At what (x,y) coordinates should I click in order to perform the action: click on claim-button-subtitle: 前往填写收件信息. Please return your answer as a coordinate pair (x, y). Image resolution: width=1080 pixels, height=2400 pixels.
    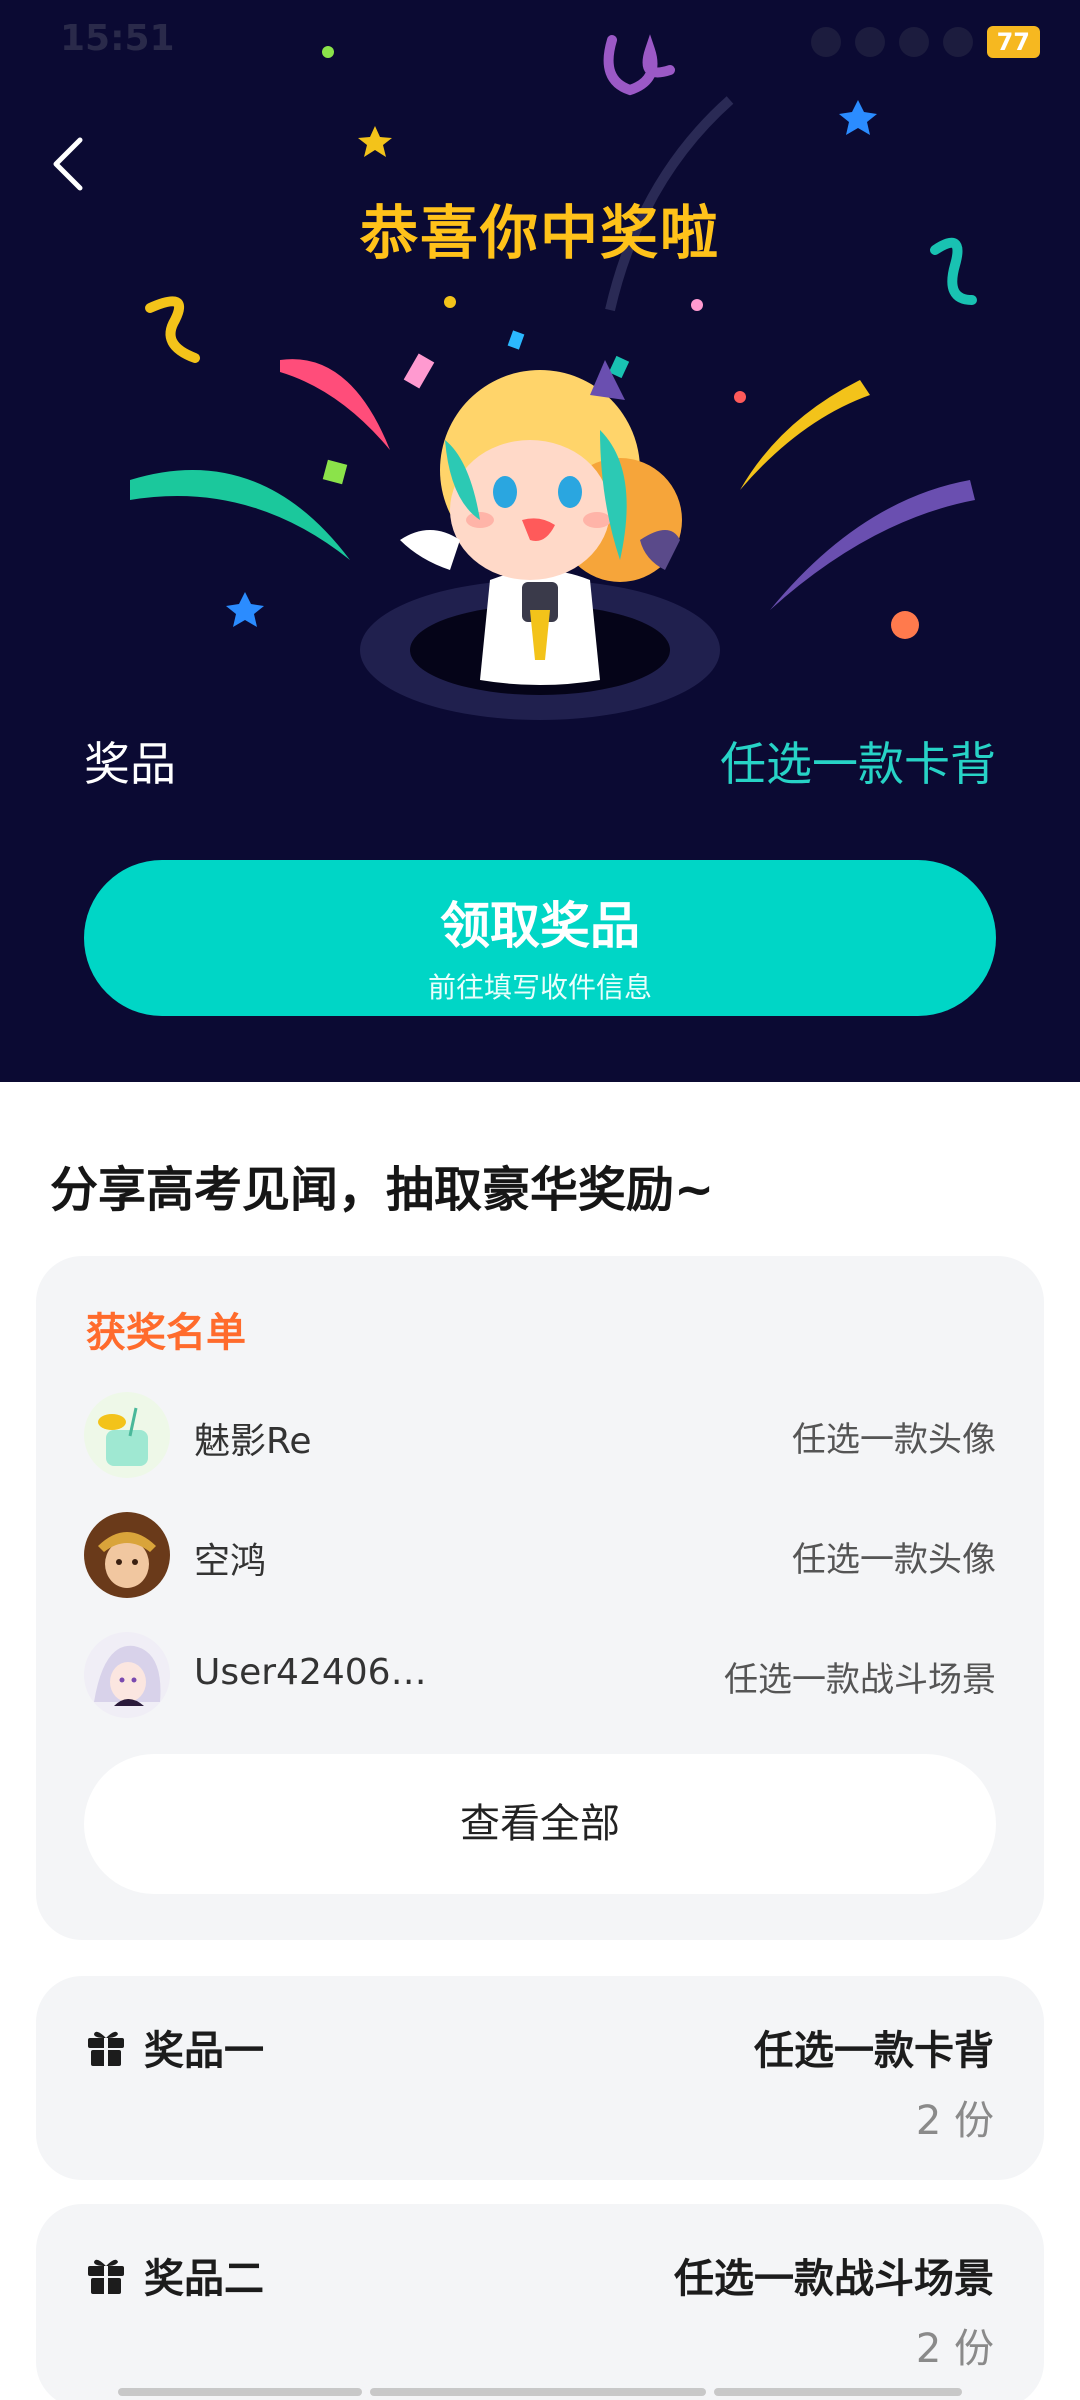
    Looking at the image, I should click on (539, 987).